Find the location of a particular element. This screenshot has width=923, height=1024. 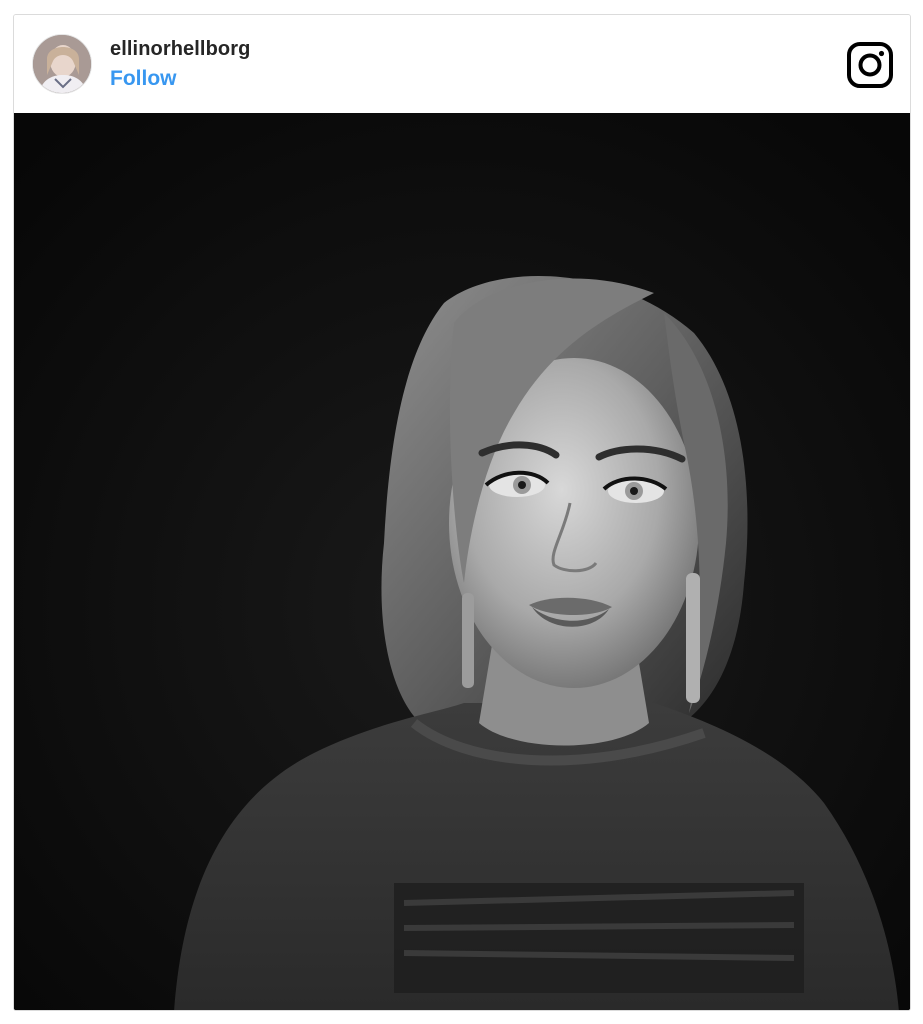

profile-avatar is located at coordinates (62, 64).